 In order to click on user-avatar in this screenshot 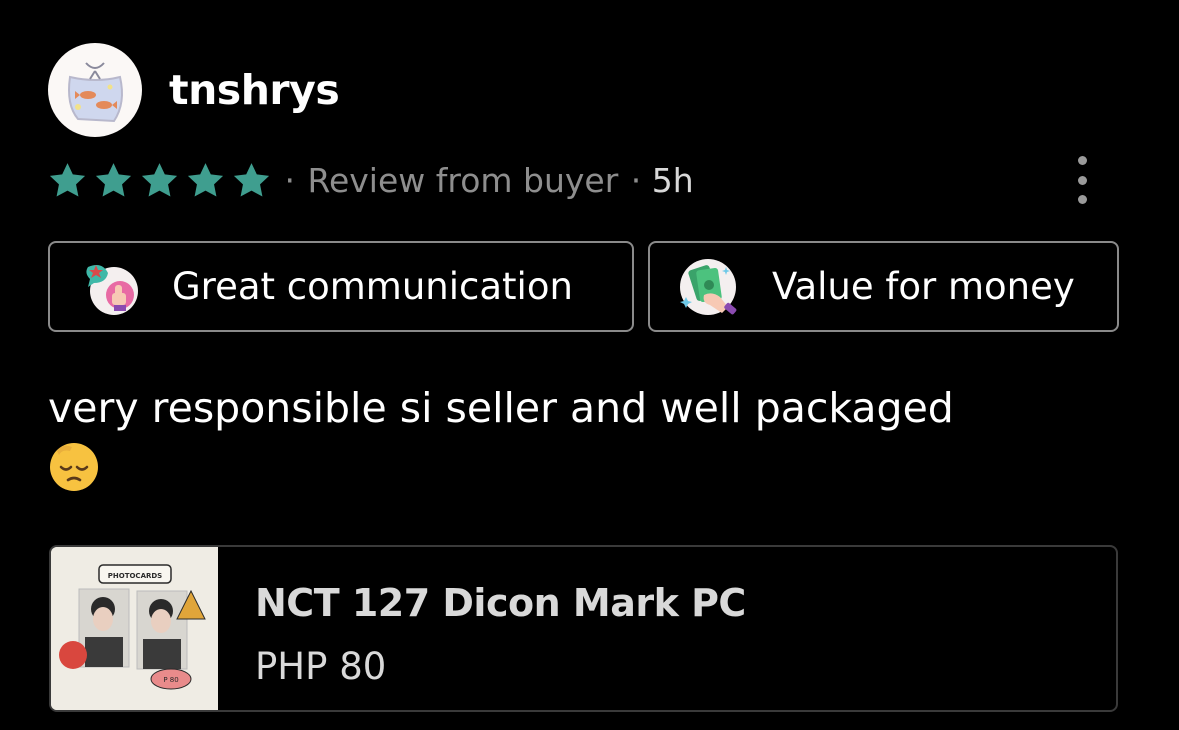, I will do `click(95, 90)`.